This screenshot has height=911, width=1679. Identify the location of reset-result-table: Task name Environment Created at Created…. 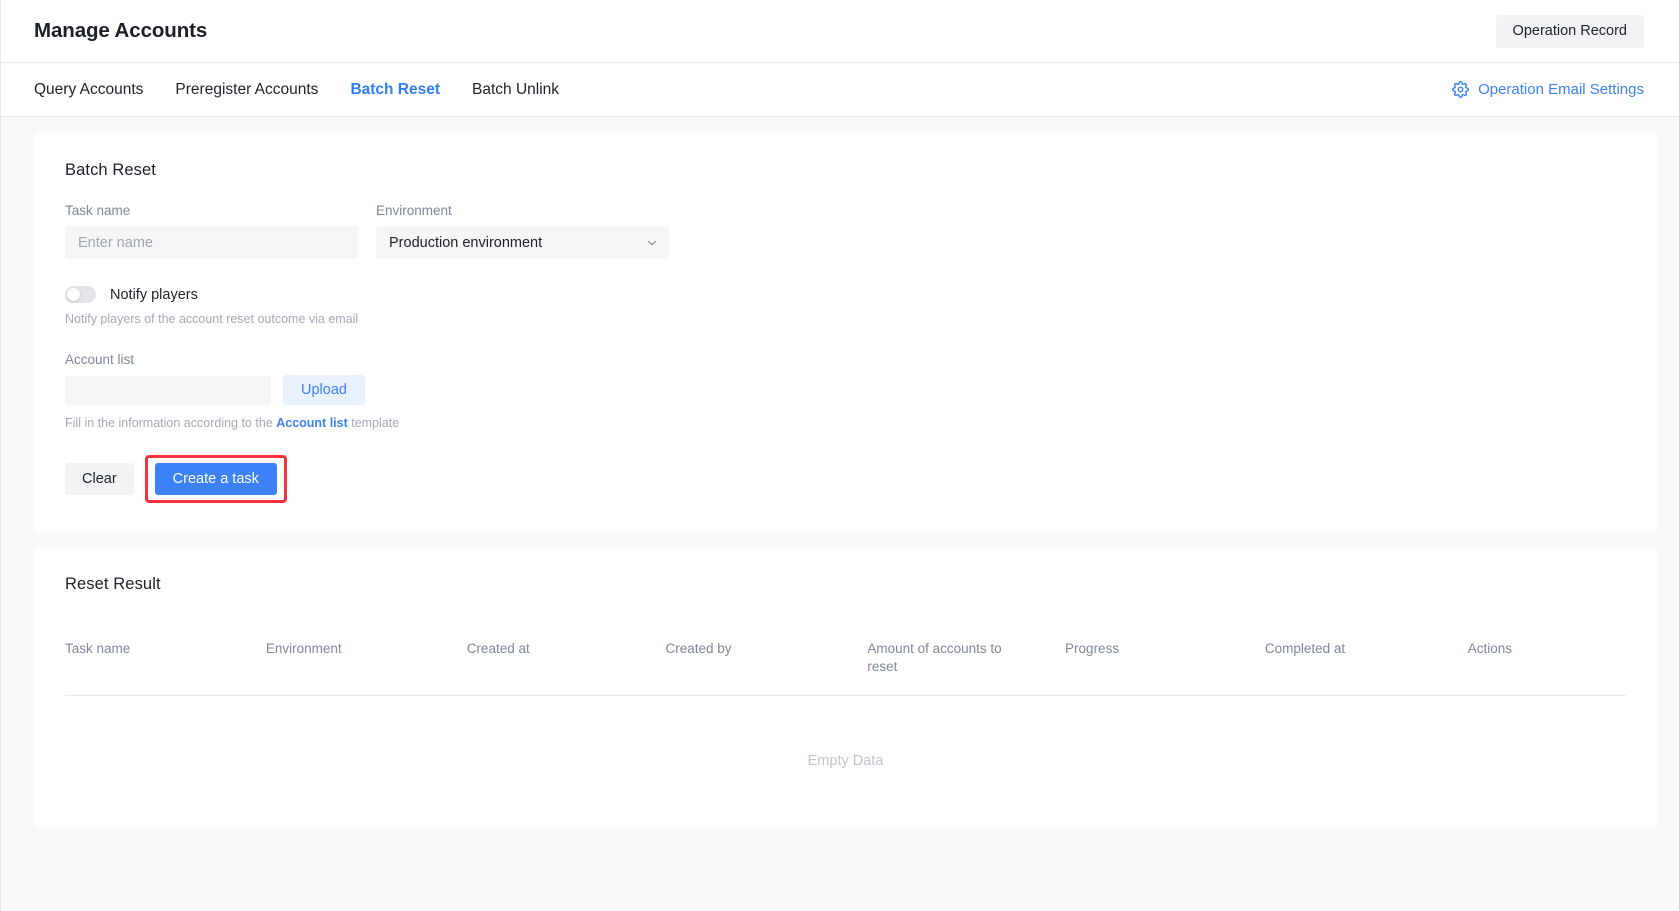
(845, 668).